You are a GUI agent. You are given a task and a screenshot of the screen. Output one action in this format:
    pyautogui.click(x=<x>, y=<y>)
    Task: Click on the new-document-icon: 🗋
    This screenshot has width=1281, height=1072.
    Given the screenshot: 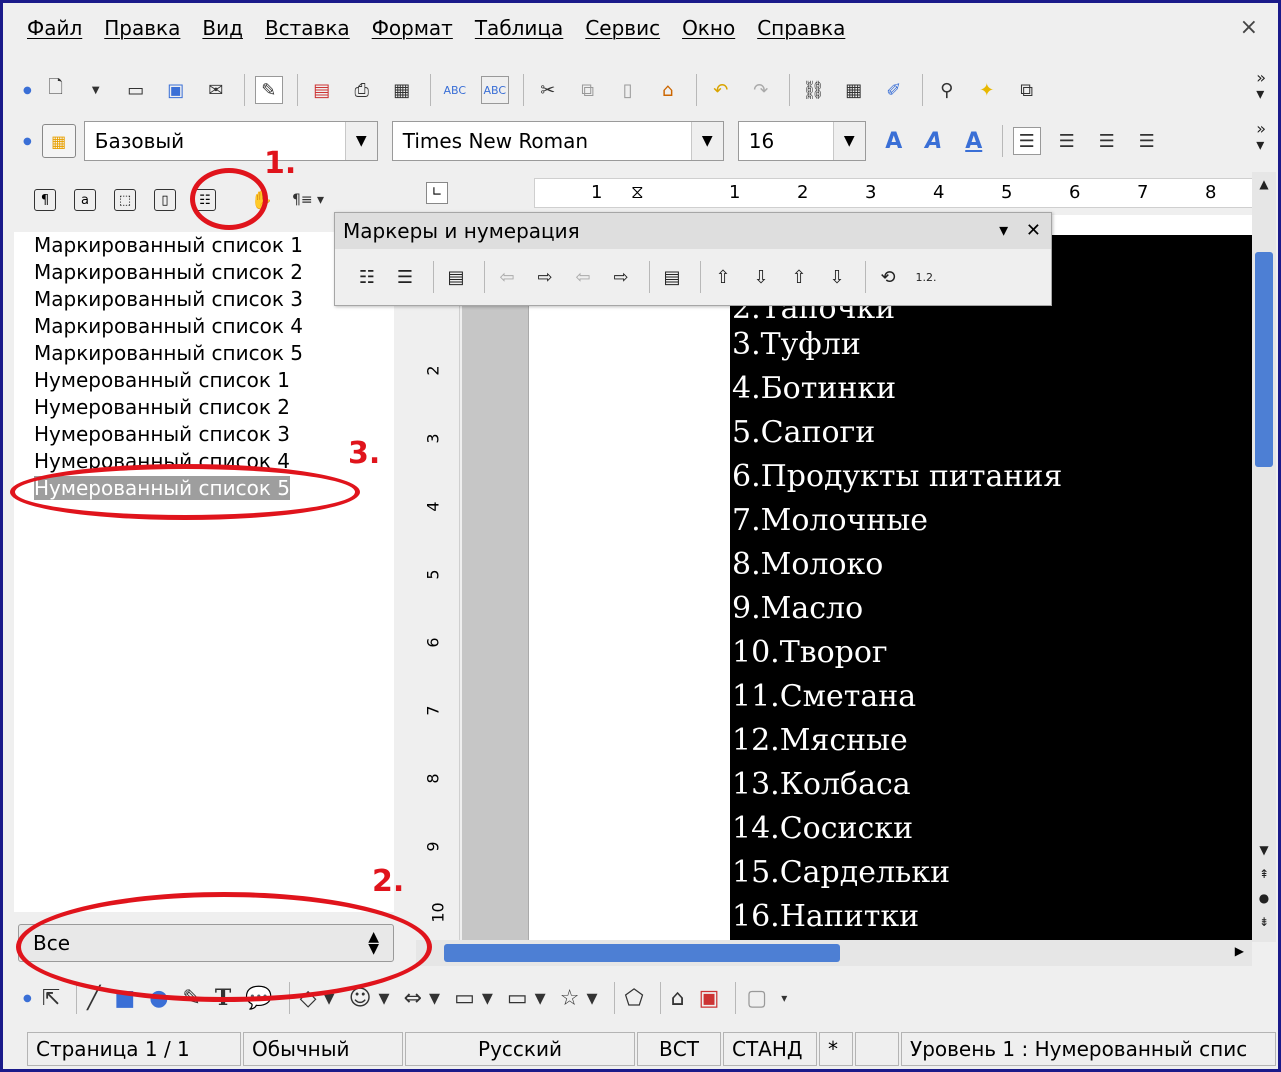 What is the action you would take?
    pyautogui.click(x=56, y=90)
    